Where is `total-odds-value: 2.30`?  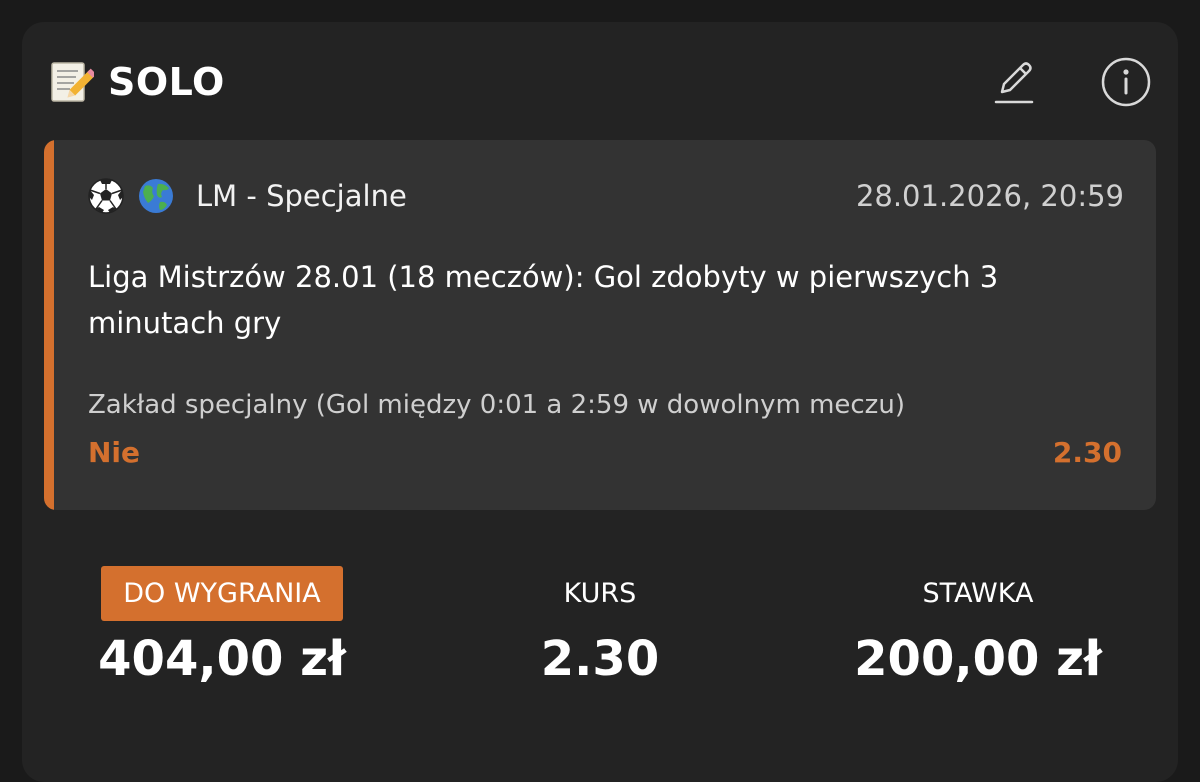
total-odds-value: 2.30 is located at coordinates (600, 659).